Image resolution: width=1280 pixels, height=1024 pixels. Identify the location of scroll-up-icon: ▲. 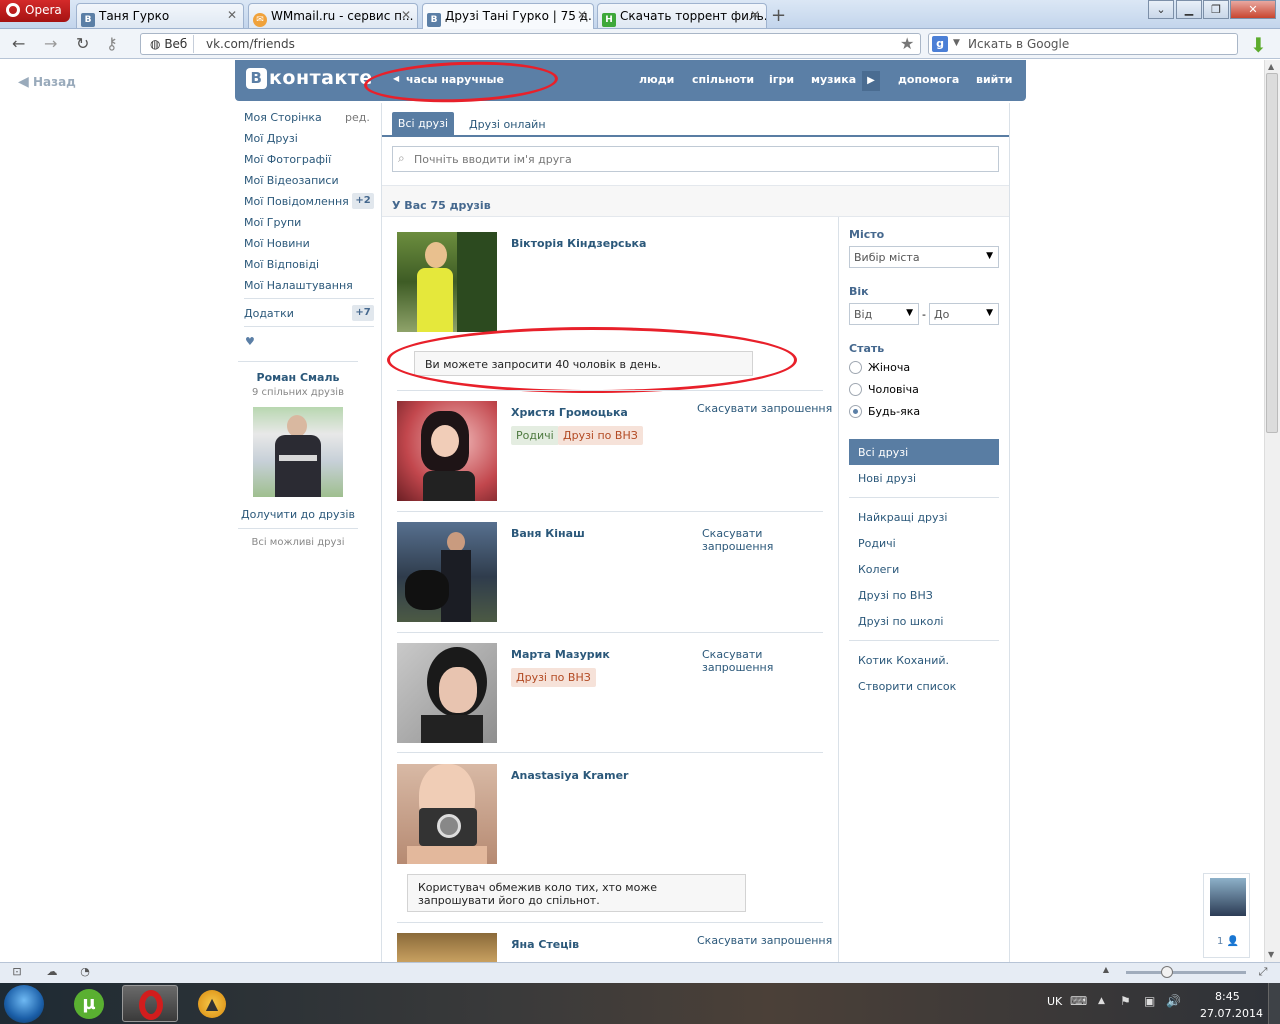
(1271, 66).